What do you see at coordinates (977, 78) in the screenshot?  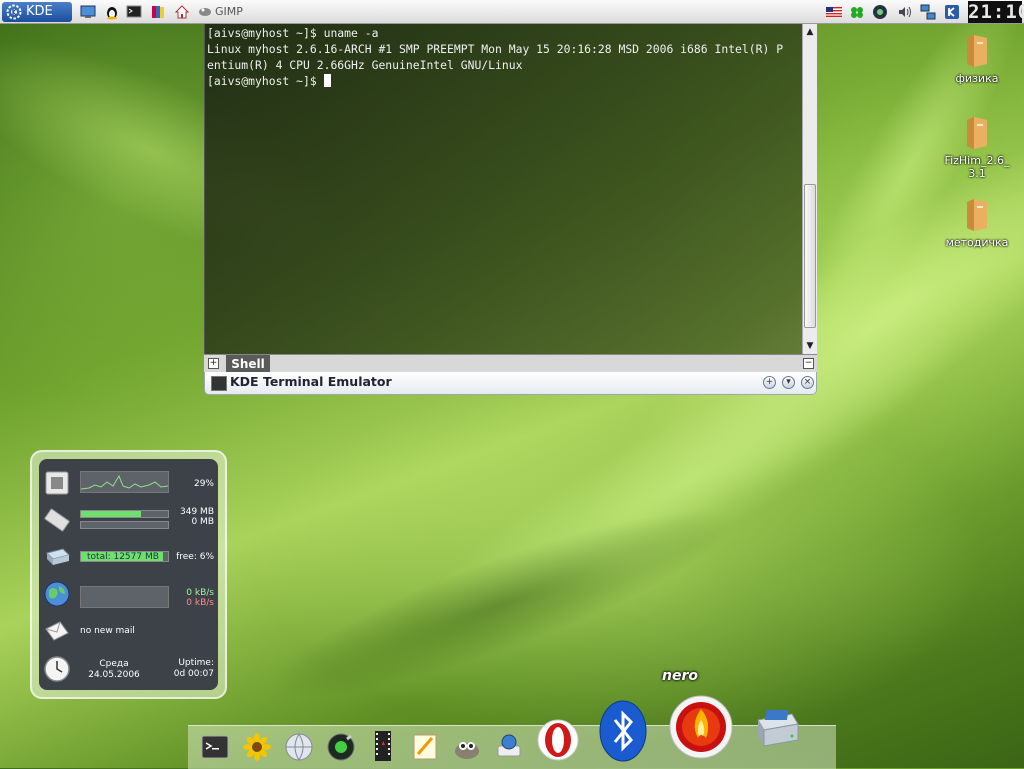 I see `desktop-icon-label: физика` at bounding box center [977, 78].